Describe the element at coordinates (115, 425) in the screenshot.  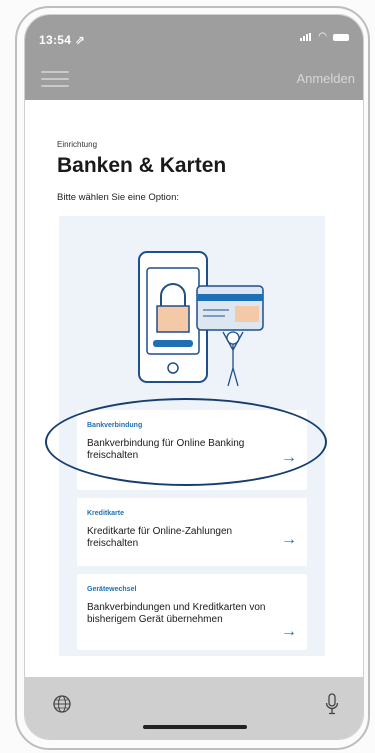
I see `option-category: Bankverbindung` at that location.